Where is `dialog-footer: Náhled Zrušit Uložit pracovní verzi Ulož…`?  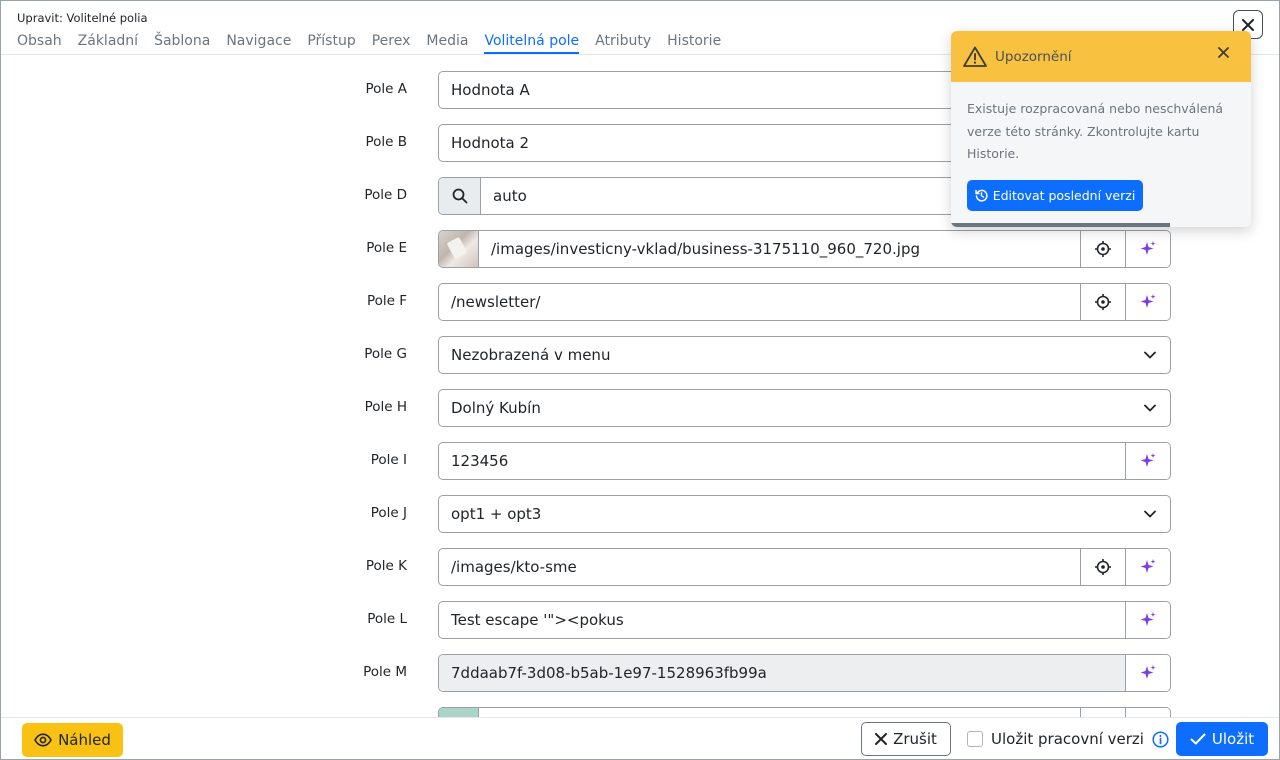
dialog-footer: Náhled Zrušit Uložit pracovní verzi Ulož… is located at coordinates (640, 738).